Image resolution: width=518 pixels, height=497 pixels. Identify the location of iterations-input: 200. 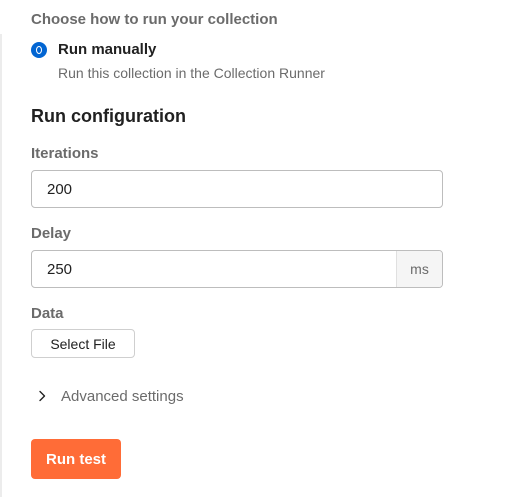
(237, 189).